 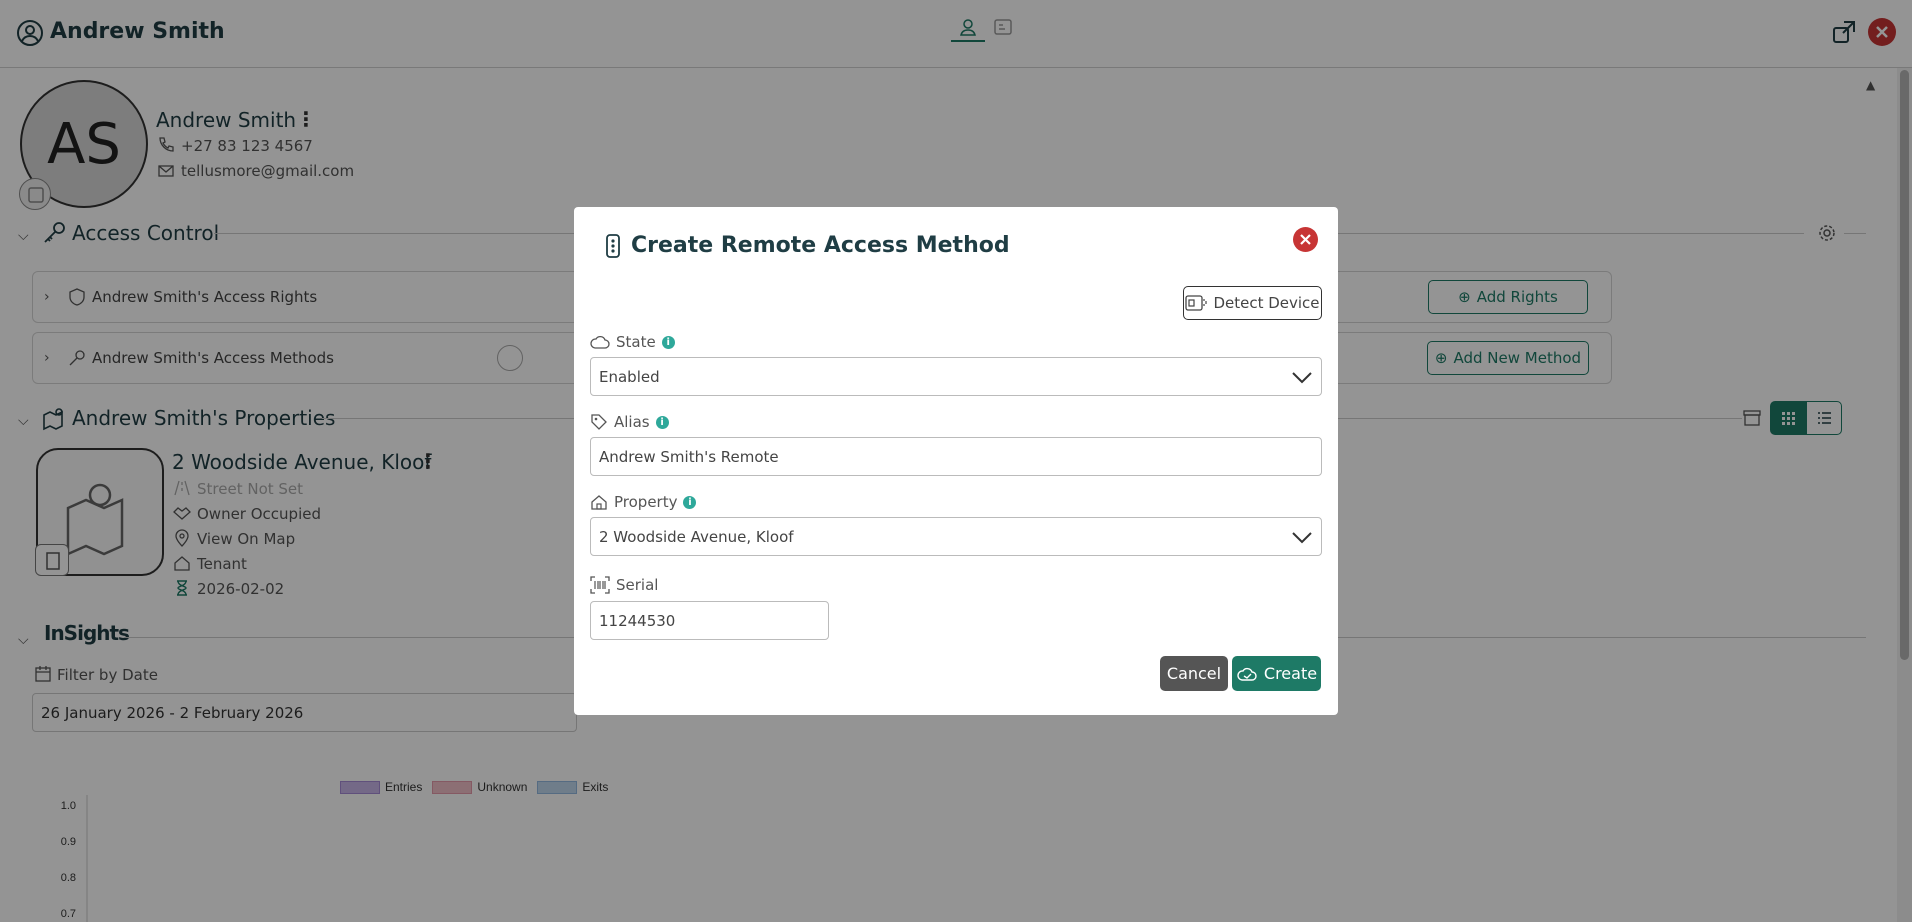 I want to click on cancel-button: Cancel, so click(x=1194, y=673).